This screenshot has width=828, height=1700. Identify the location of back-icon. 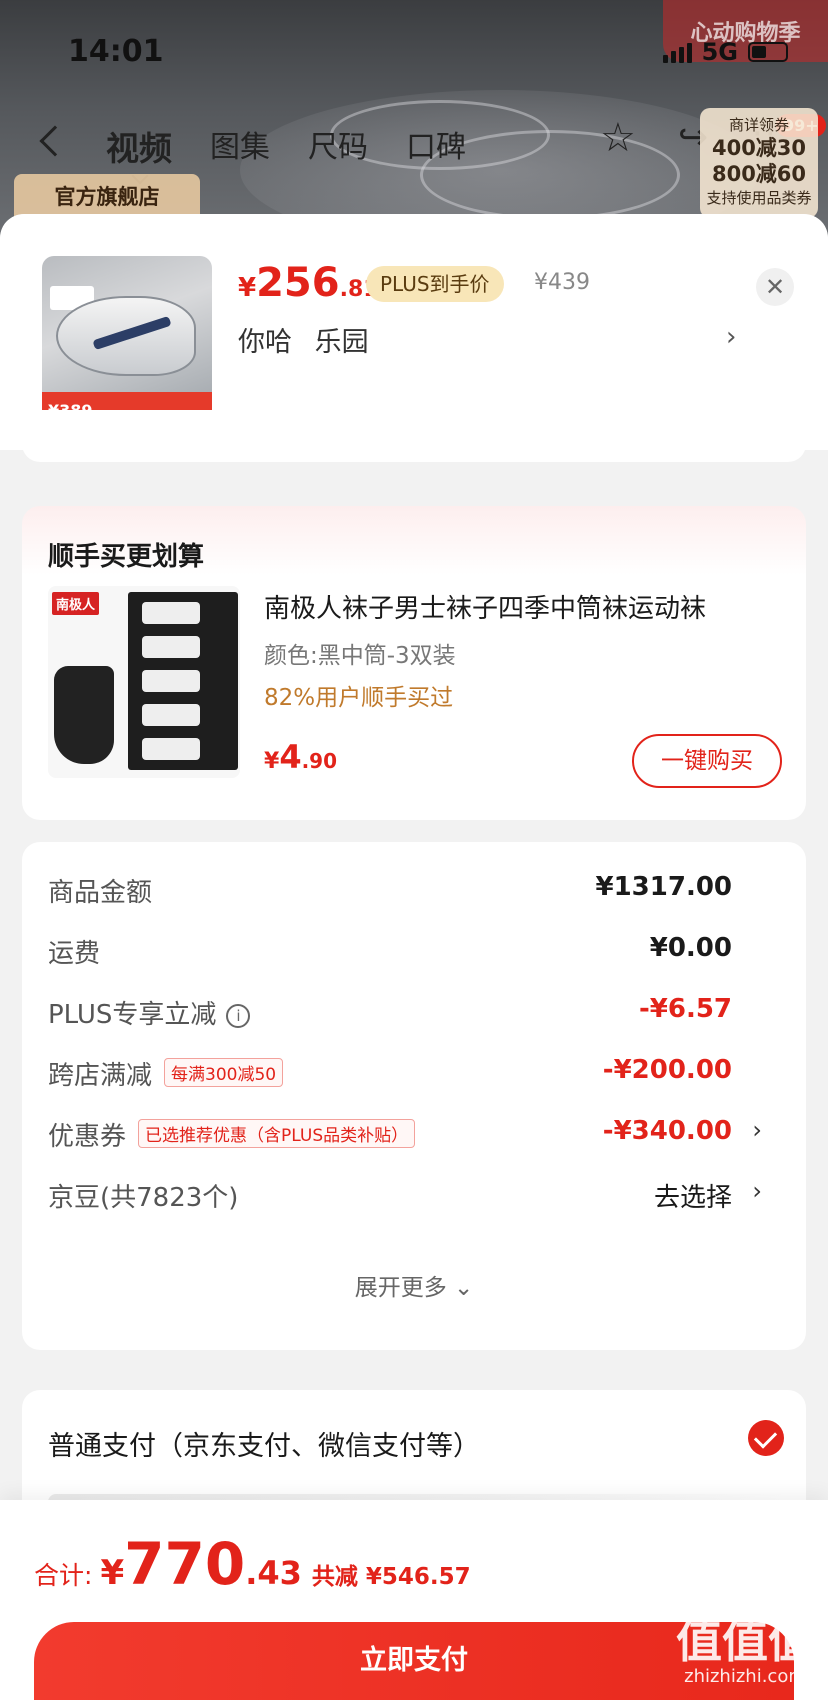
(55, 141).